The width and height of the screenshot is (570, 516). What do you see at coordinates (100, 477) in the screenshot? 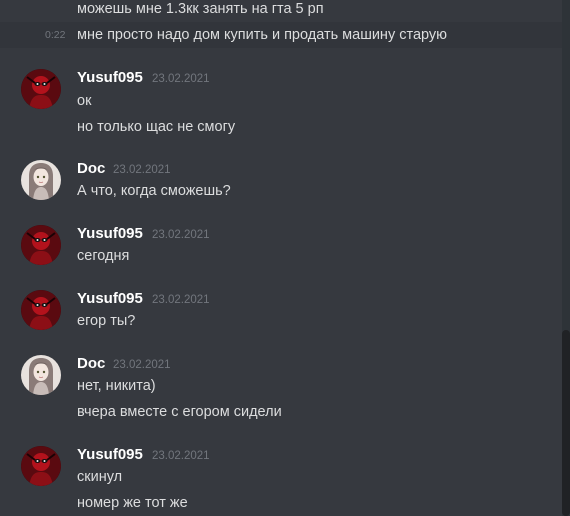
I see `message-text: скинул` at bounding box center [100, 477].